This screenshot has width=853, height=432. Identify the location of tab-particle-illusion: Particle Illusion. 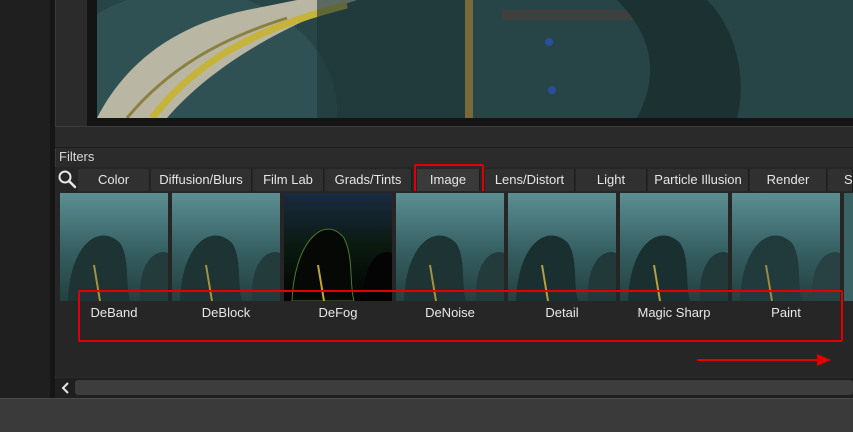
(698, 180).